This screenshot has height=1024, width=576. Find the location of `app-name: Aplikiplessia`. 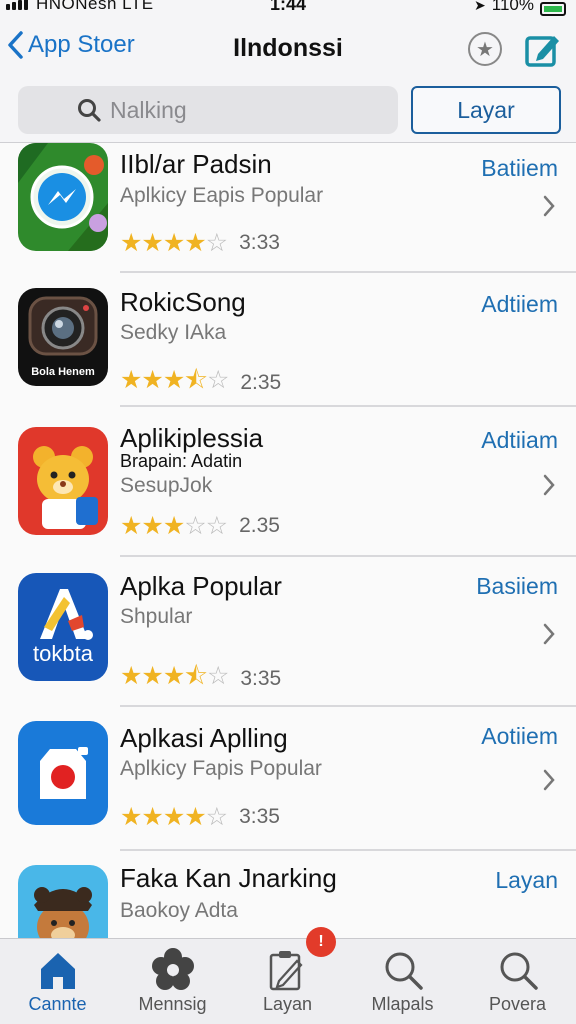

app-name: Aplikiplessia is located at coordinates (192, 438).